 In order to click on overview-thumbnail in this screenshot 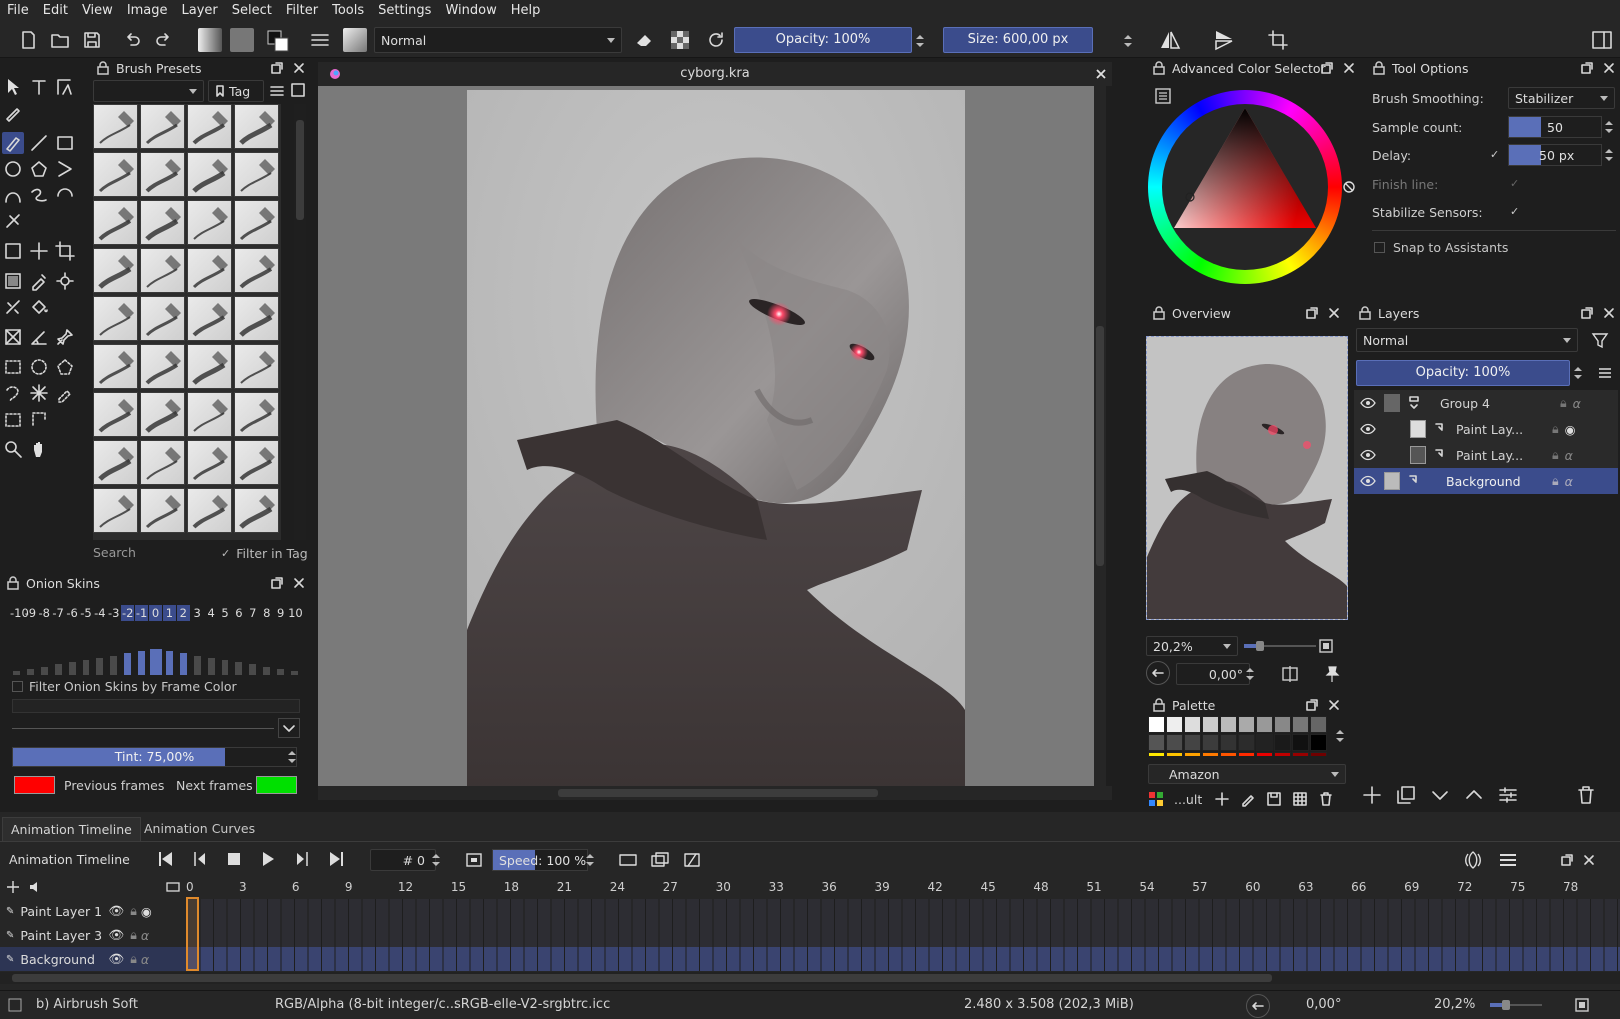, I will do `click(1247, 478)`.